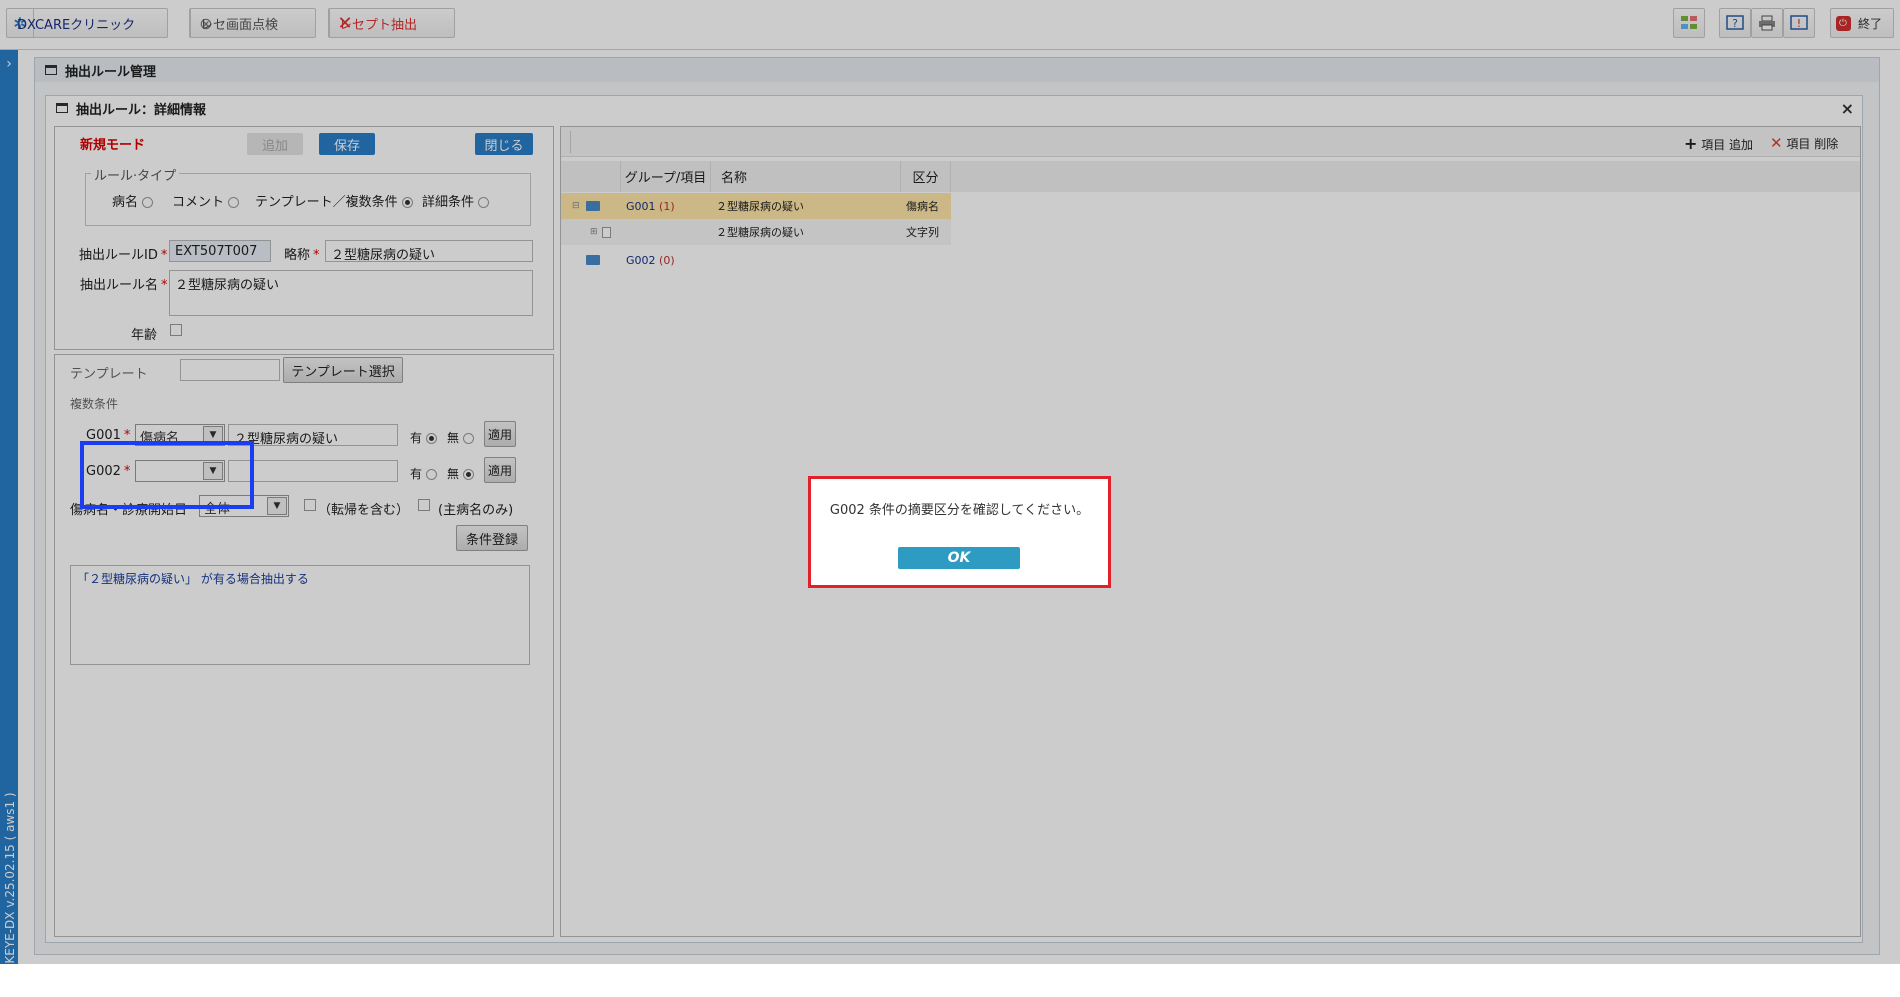 The width and height of the screenshot is (1900, 997). Describe the element at coordinates (959, 532) in the screenshot. I see `confirm-dialog: G002 条件の摘要区分を確認してください。 OK` at that location.